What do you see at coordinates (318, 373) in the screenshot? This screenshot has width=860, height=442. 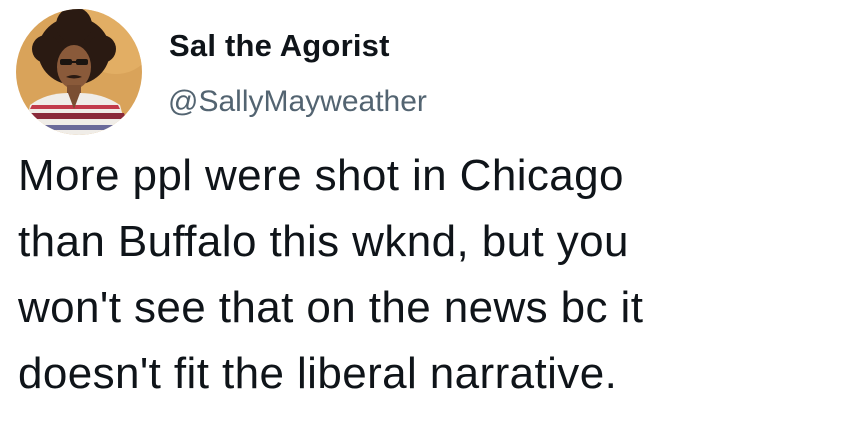 I see `tweet-text-line: doesn't fit the liberal narrative.` at bounding box center [318, 373].